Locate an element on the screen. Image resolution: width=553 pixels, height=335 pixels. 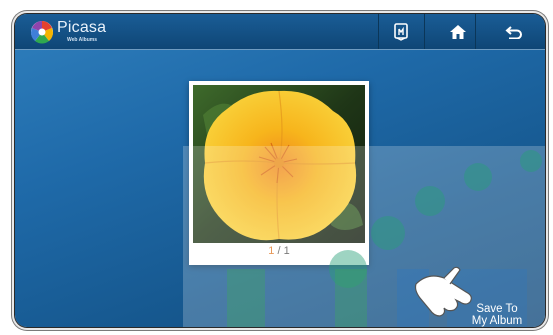
back-arrow-icon is located at coordinates (513, 32).